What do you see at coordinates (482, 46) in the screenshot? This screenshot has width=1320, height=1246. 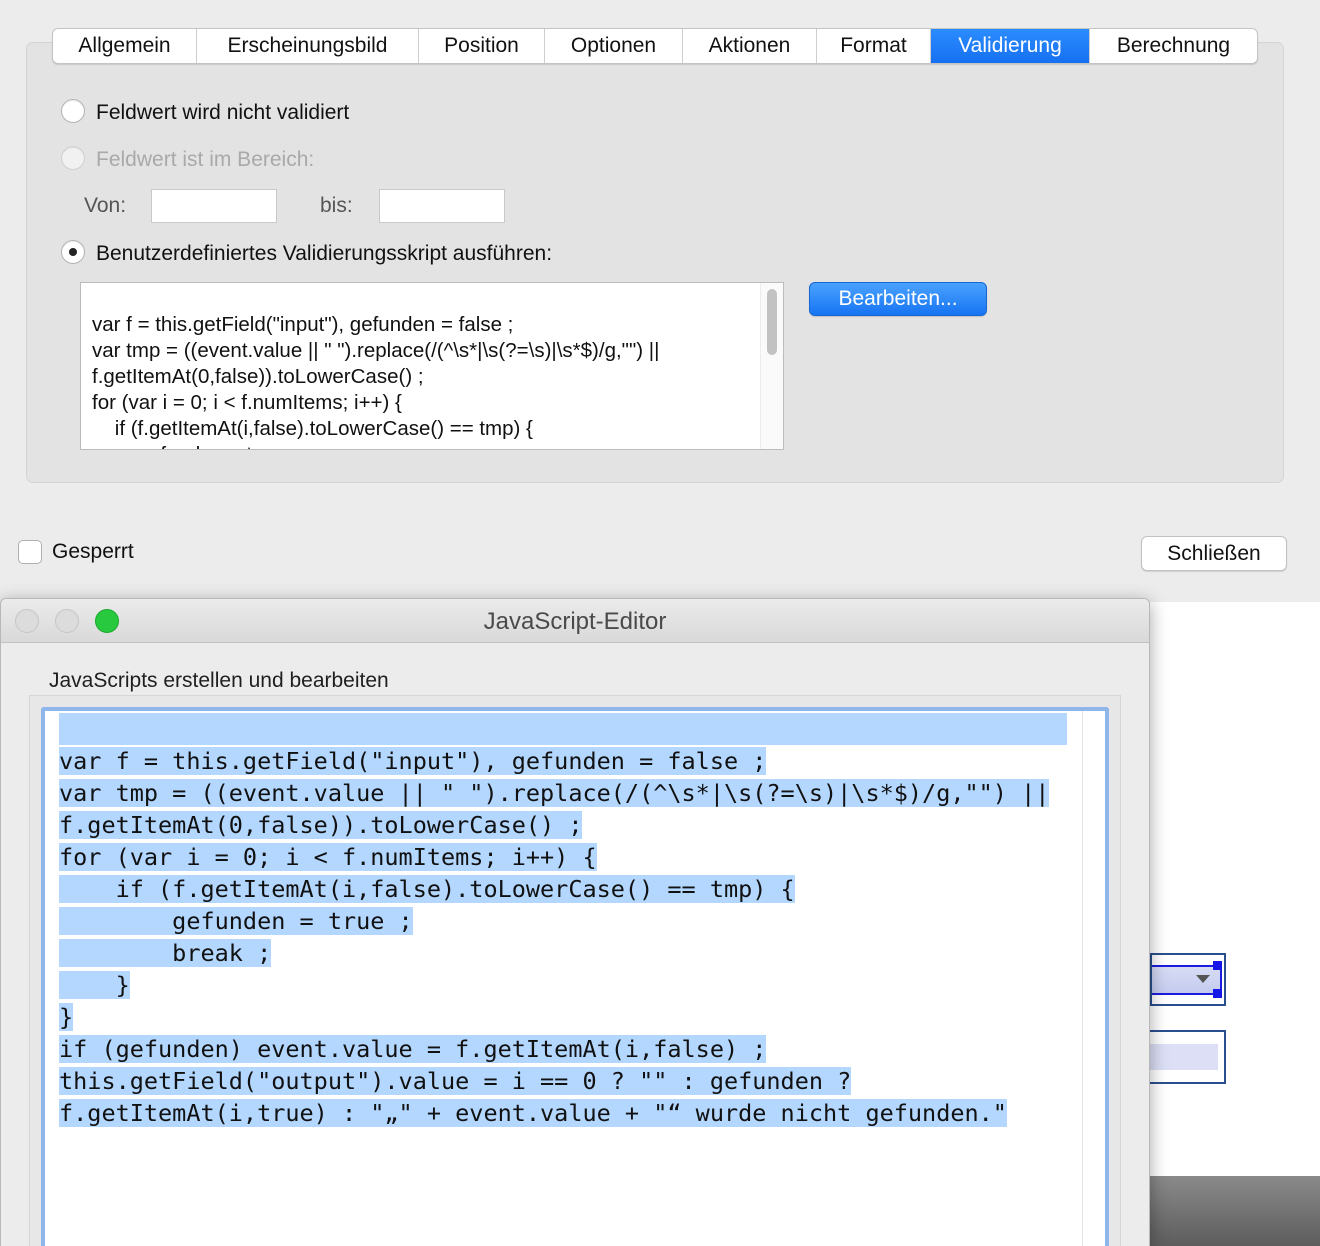 I see `tab-position: Position` at bounding box center [482, 46].